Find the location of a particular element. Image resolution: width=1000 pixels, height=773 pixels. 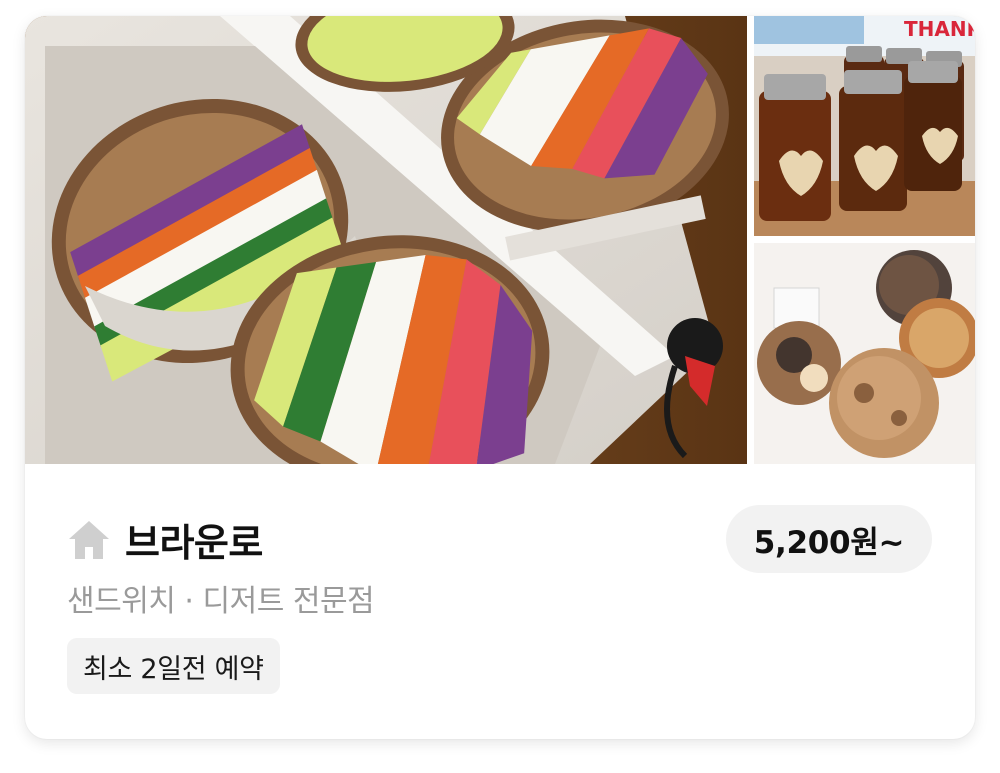

cookies-photo is located at coordinates (864, 353).